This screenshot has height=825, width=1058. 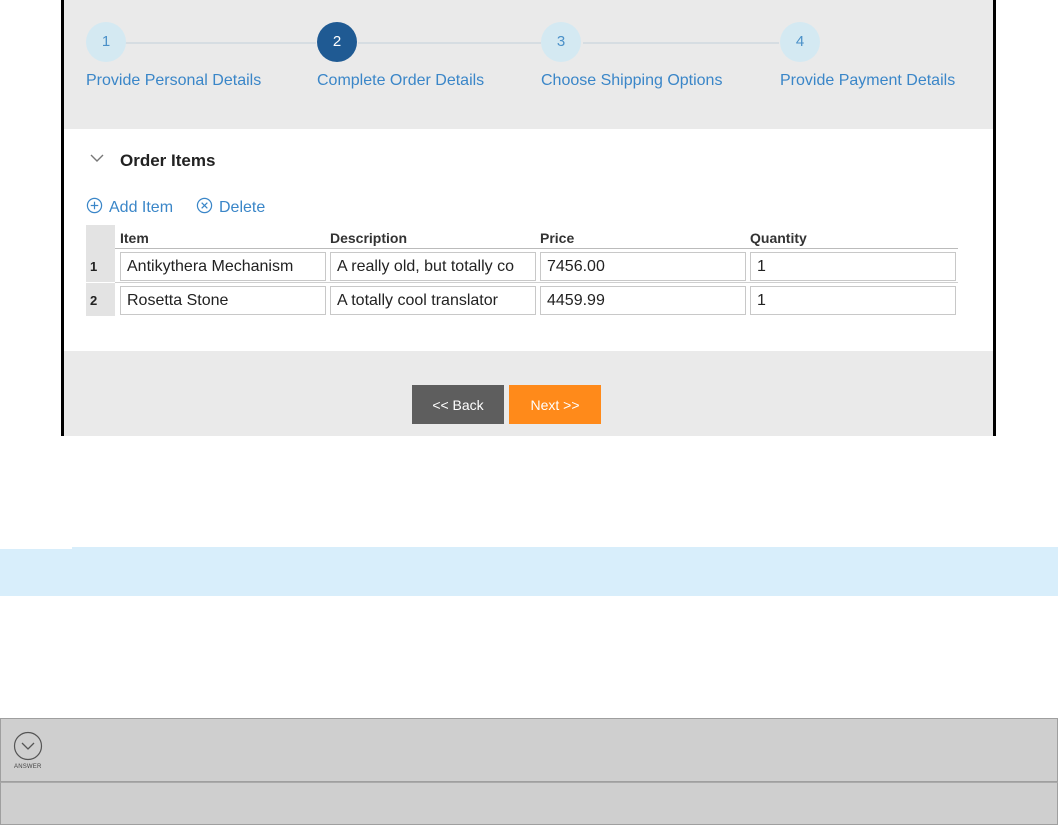 I want to click on next-button: Next >>, so click(x=555, y=404).